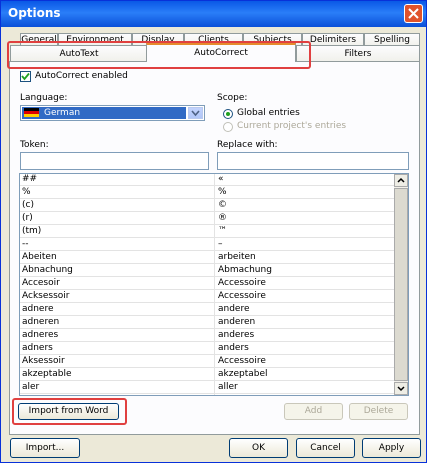 This screenshot has height=463, width=427. I want to click on replacement-cell: «, so click(221, 179).